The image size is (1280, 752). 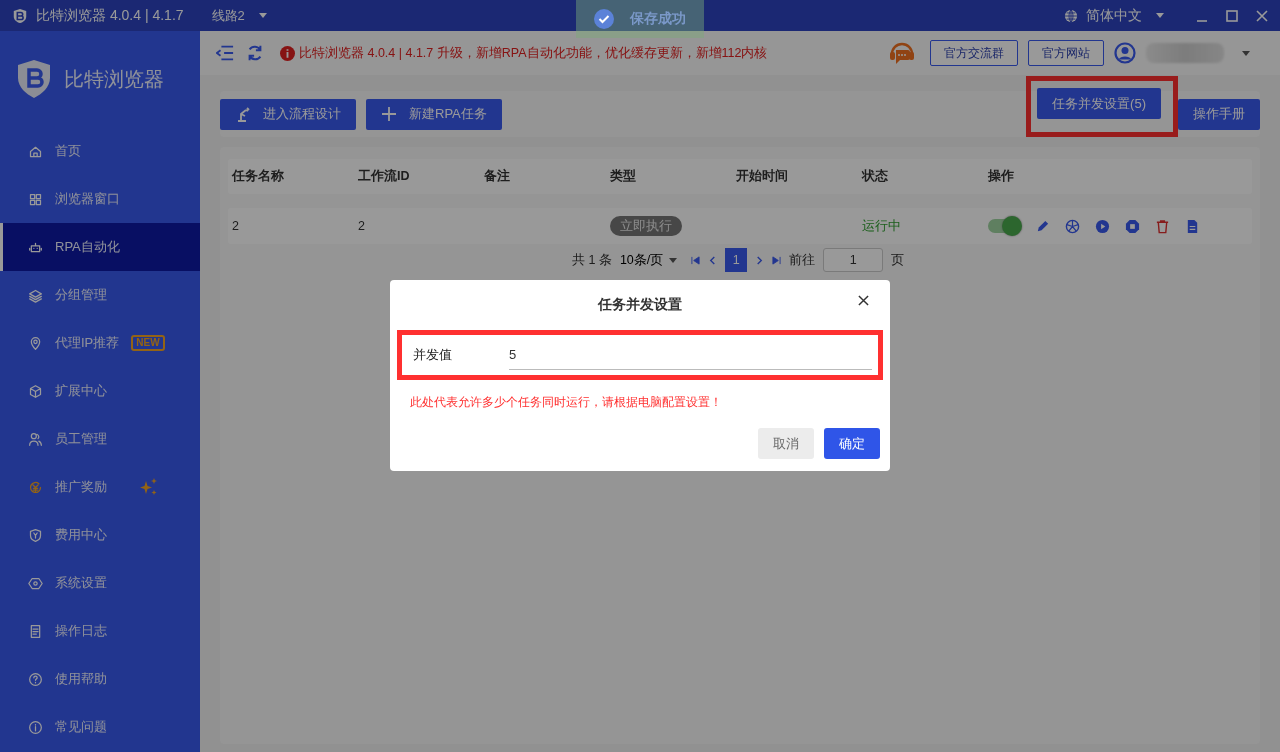 What do you see at coordinates (1001, 176) in the screenshot?
I see `column-header: 操作` at bounding box center [1001, 176].